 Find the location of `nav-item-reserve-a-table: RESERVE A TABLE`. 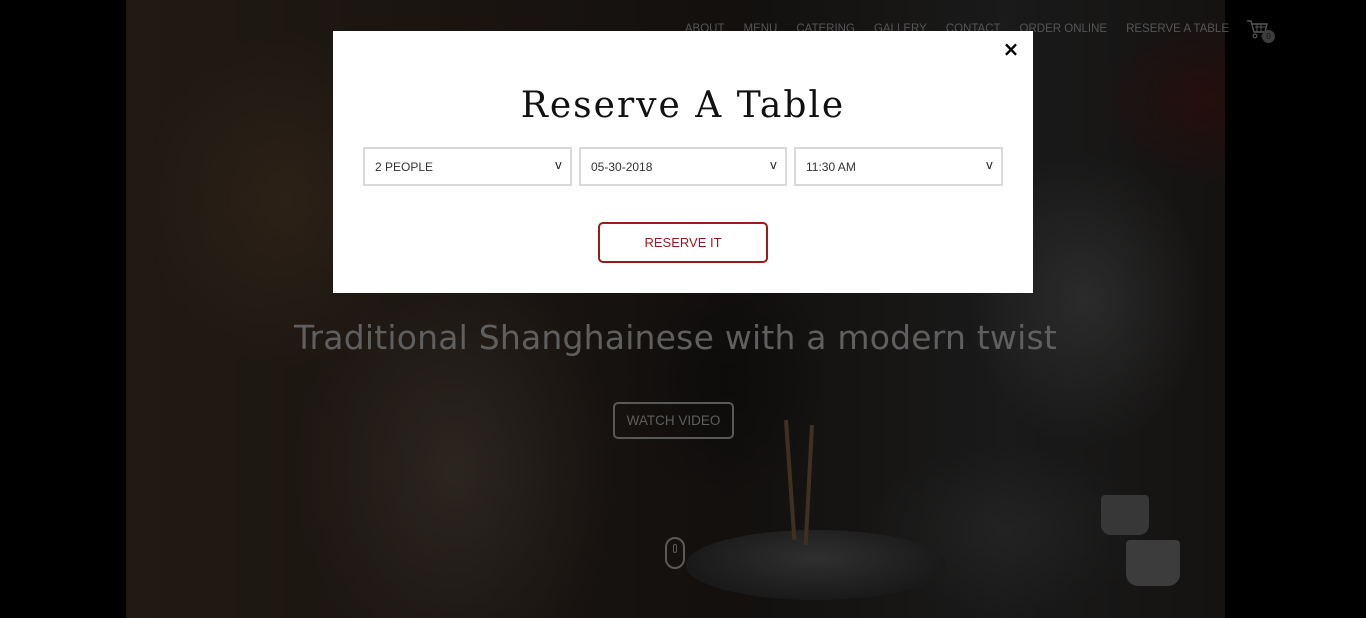

nav-item-reserve-a-table: RESERVE A TABLE is located at coordinates (1177, 29).